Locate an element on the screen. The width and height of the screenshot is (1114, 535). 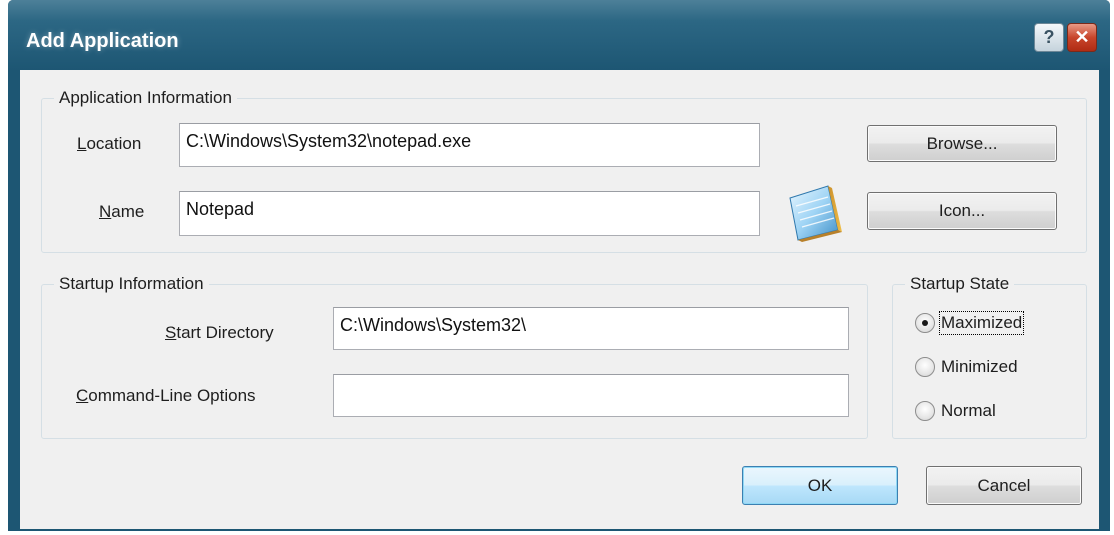
normal-label: Normal is located at coordinates (968, 410).